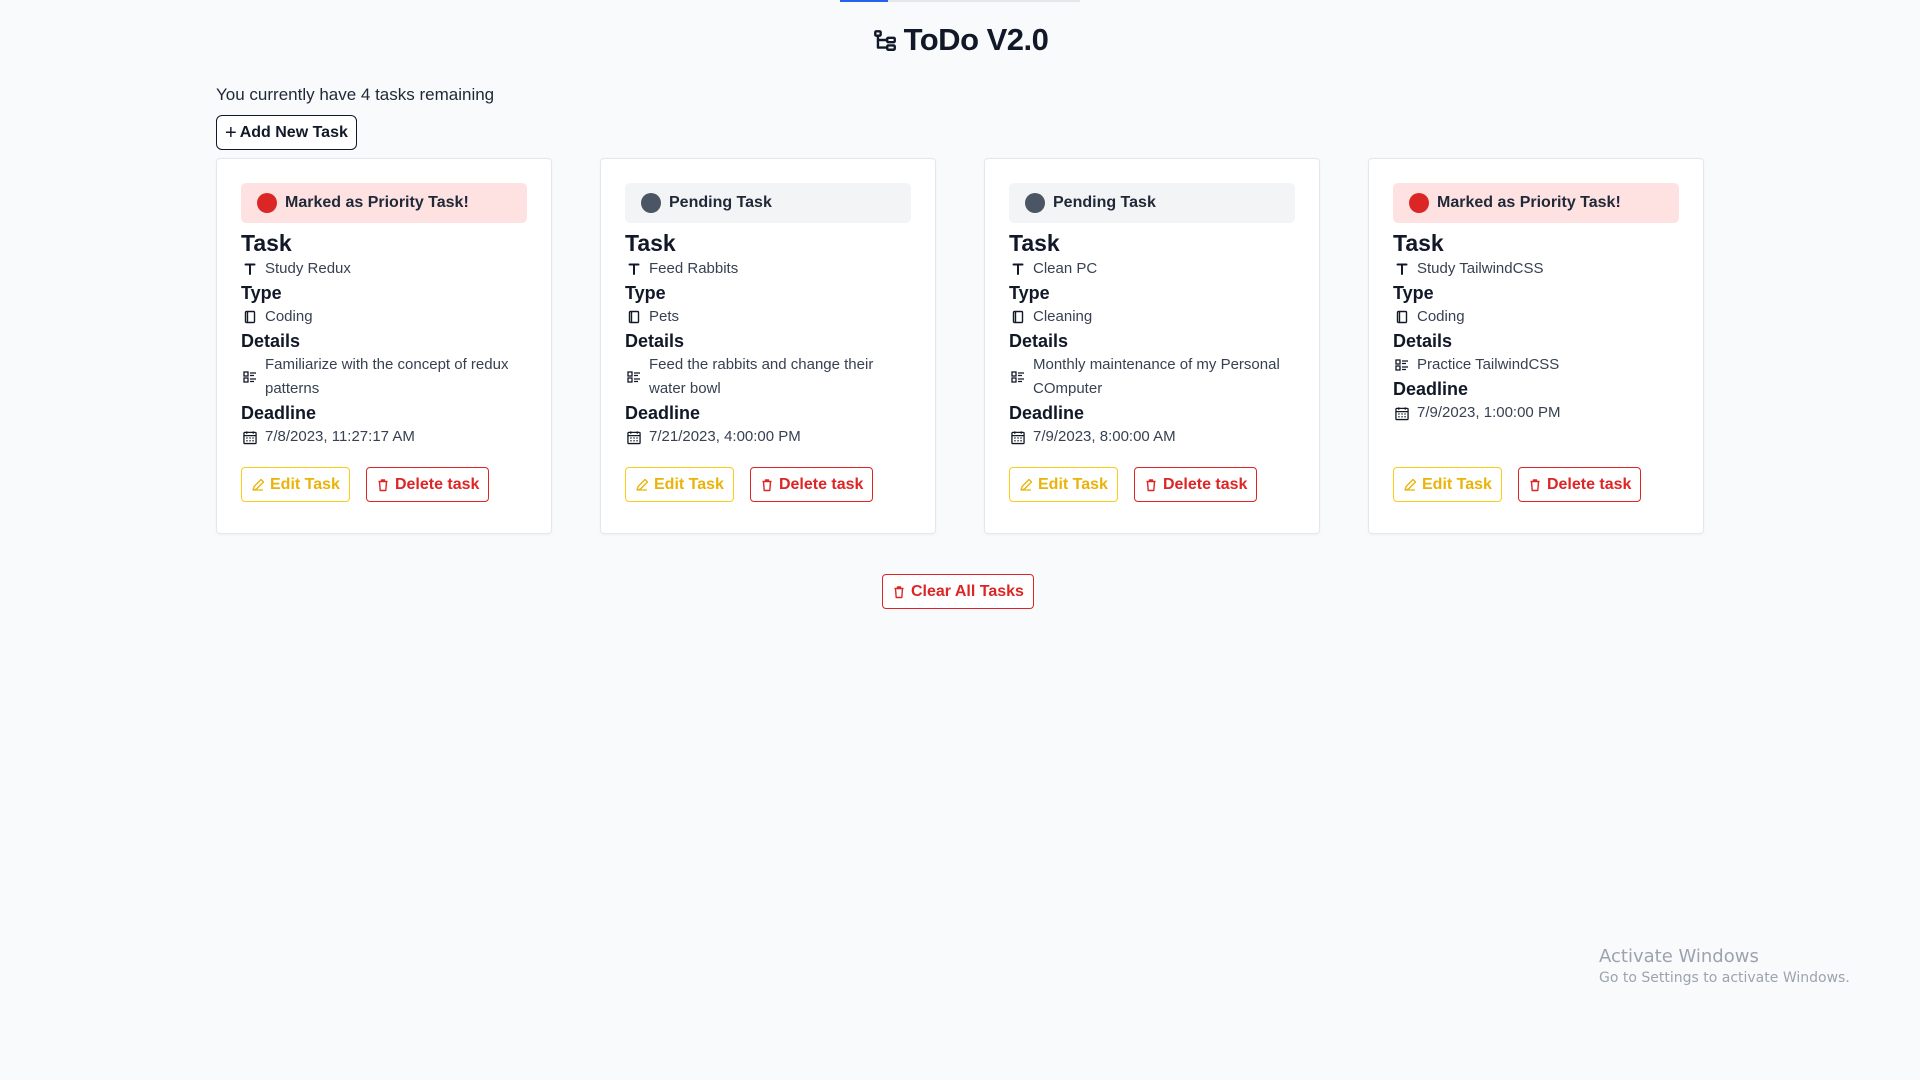 The image size is (1920, 1080). What do you see at coordinates (960, 1) in the screenshot?
I see `top-progress-indicator` at bounding box center [960, 1].